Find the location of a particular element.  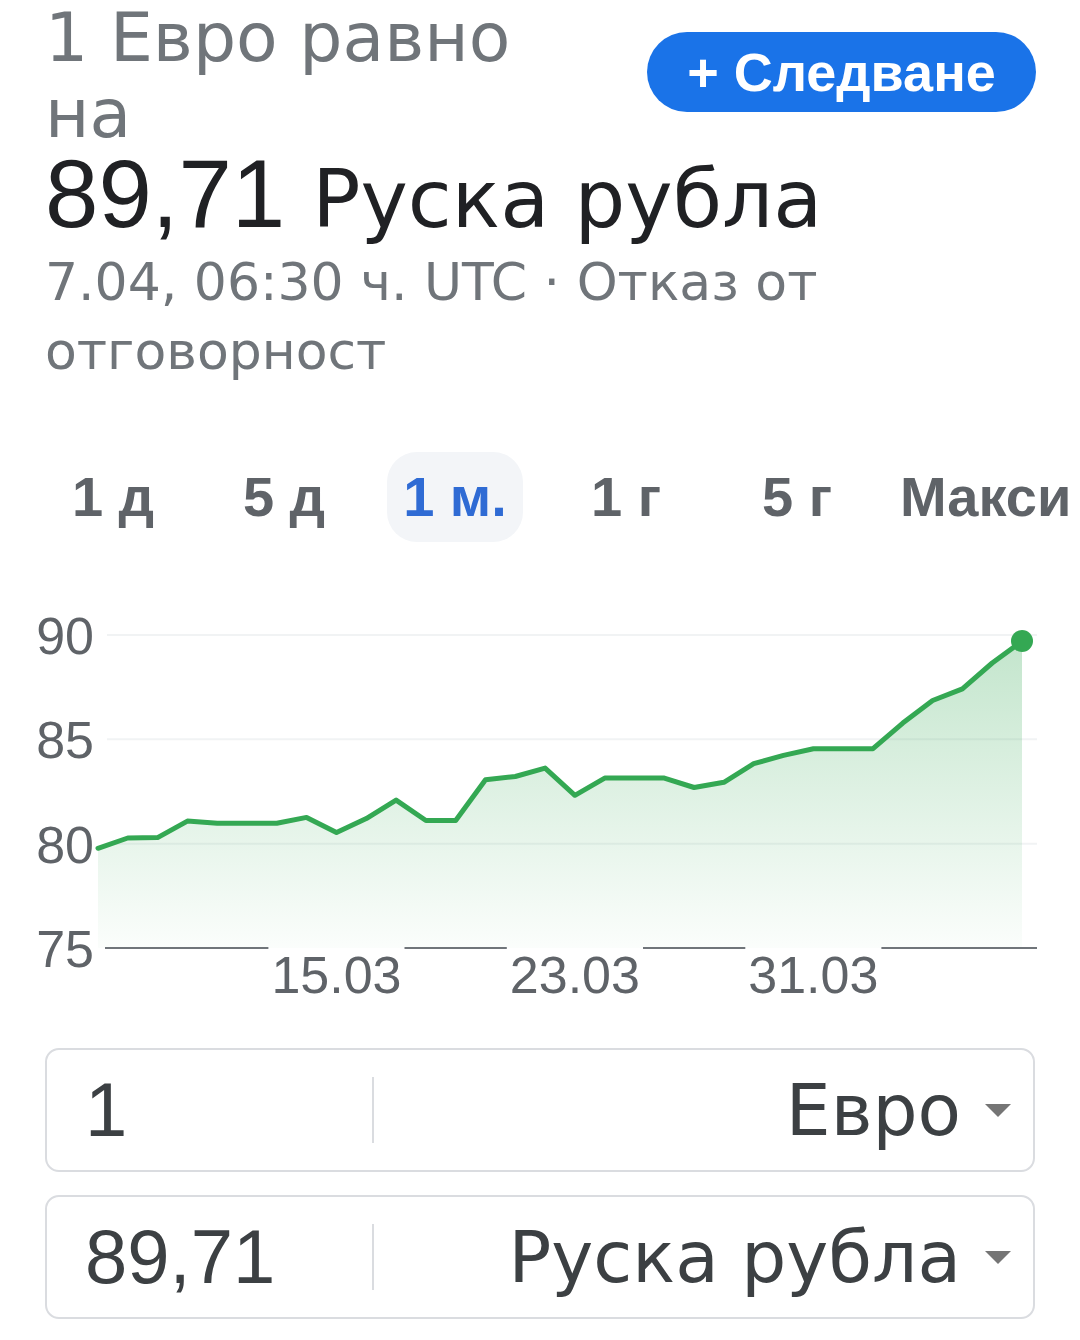

currency-dropdown: Руска рубла is located at coordinates (692, 1257).